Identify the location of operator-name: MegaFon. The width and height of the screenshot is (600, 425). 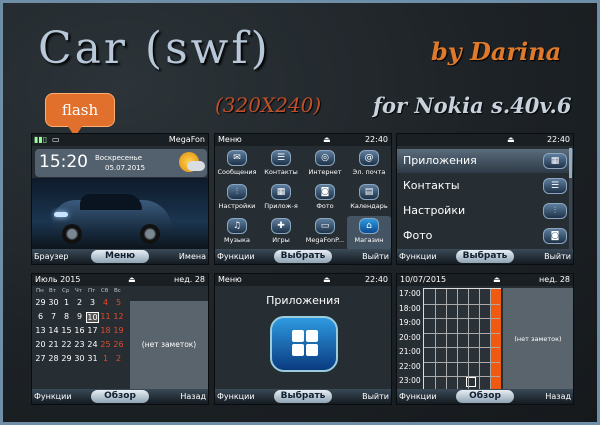
(186, 139).